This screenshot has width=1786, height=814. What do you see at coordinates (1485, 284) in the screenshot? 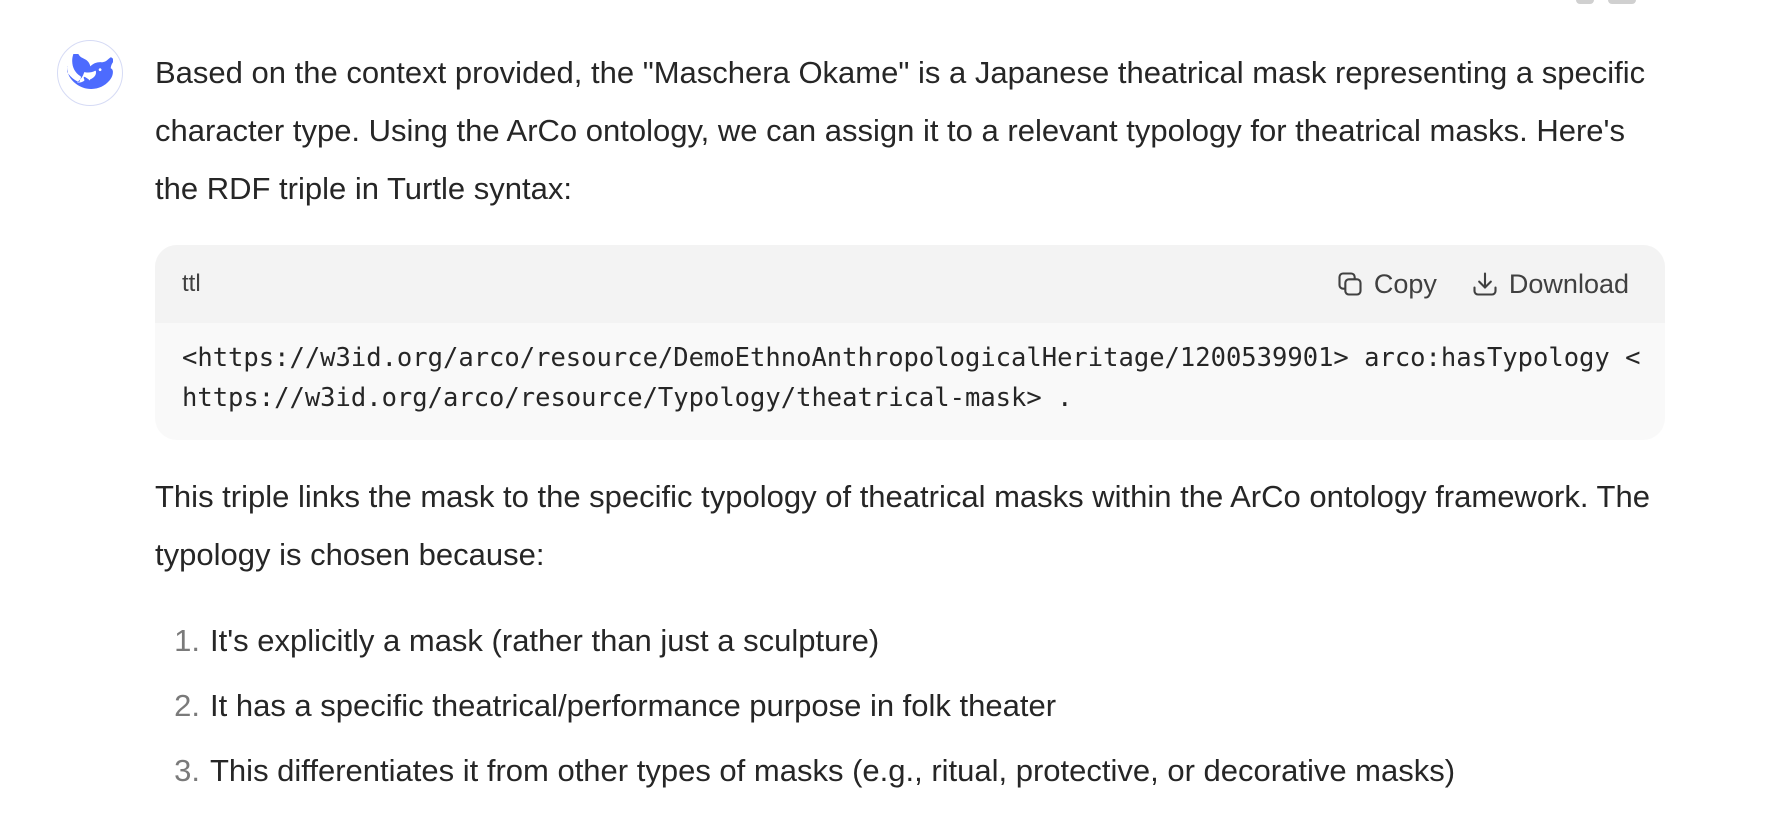
I see `download-icon` at bounding box center [1485, 284].